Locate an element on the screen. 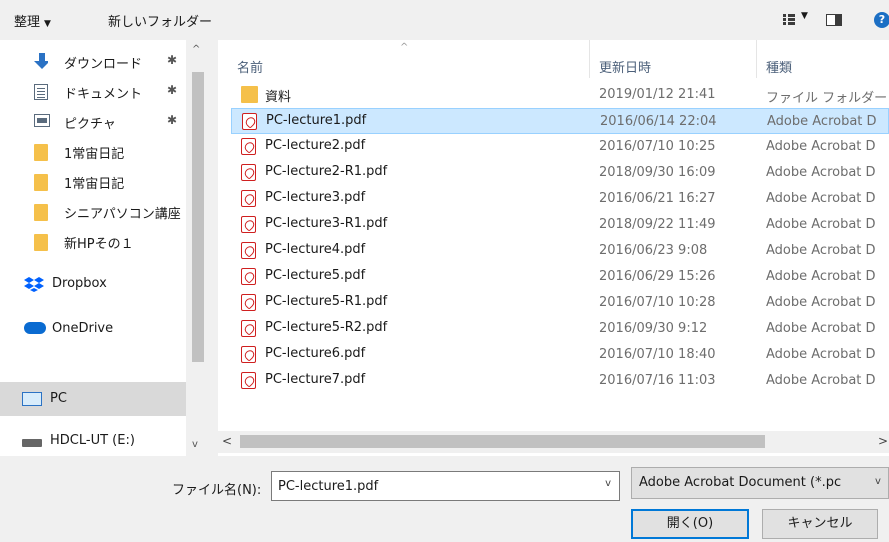 The height and width of the screenshot is (542, 889). scroll-right-icon: > is located at coordinates (883, 441).